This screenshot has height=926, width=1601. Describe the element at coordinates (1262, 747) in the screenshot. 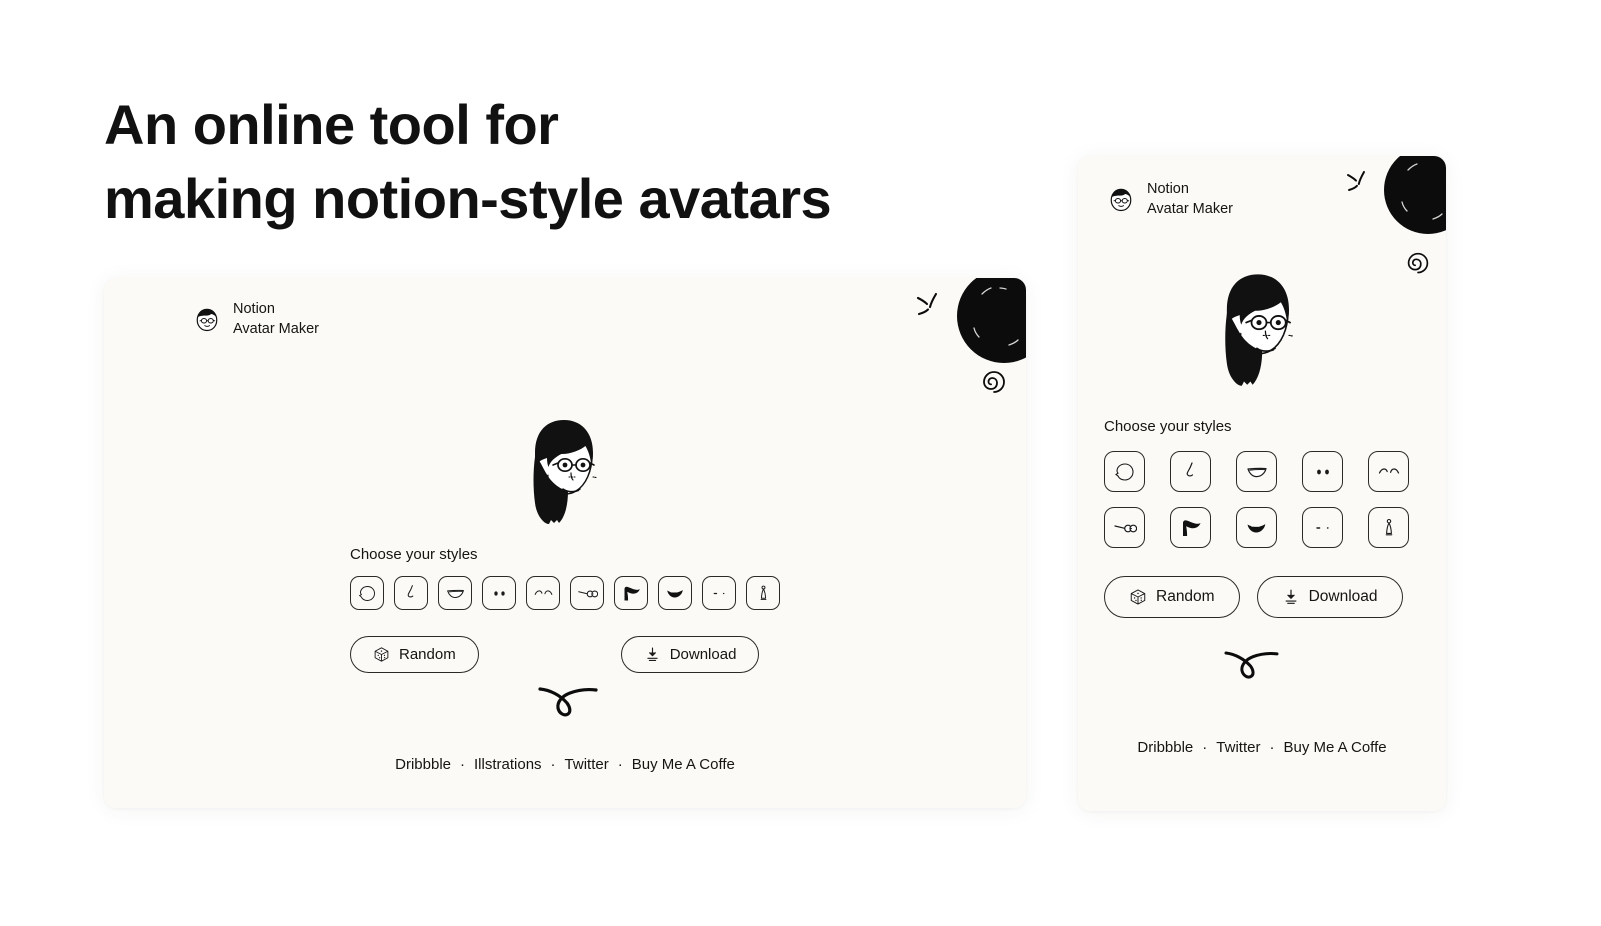

I see `footer-links-mobile: Dribbble · Twitter · Buy Me A Coffe` at that location.